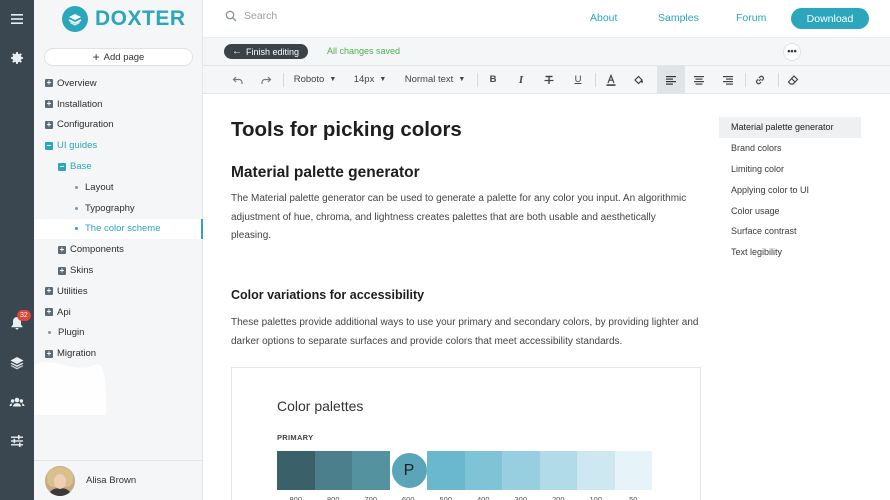 This screenshot has width=890, height=500. Describe the element at coordinates (273, 51) in the screenshot. I see `finish-editing-label: Finish editing` at that location.